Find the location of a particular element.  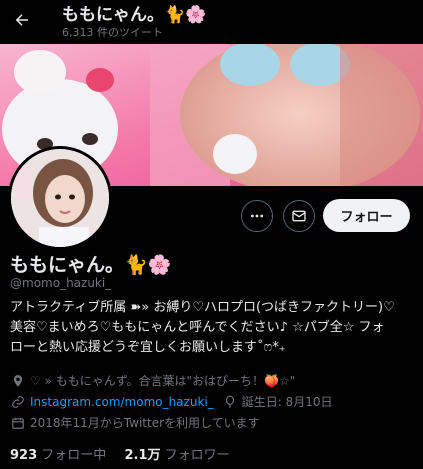

message-button is located at coordinates (299, 216).